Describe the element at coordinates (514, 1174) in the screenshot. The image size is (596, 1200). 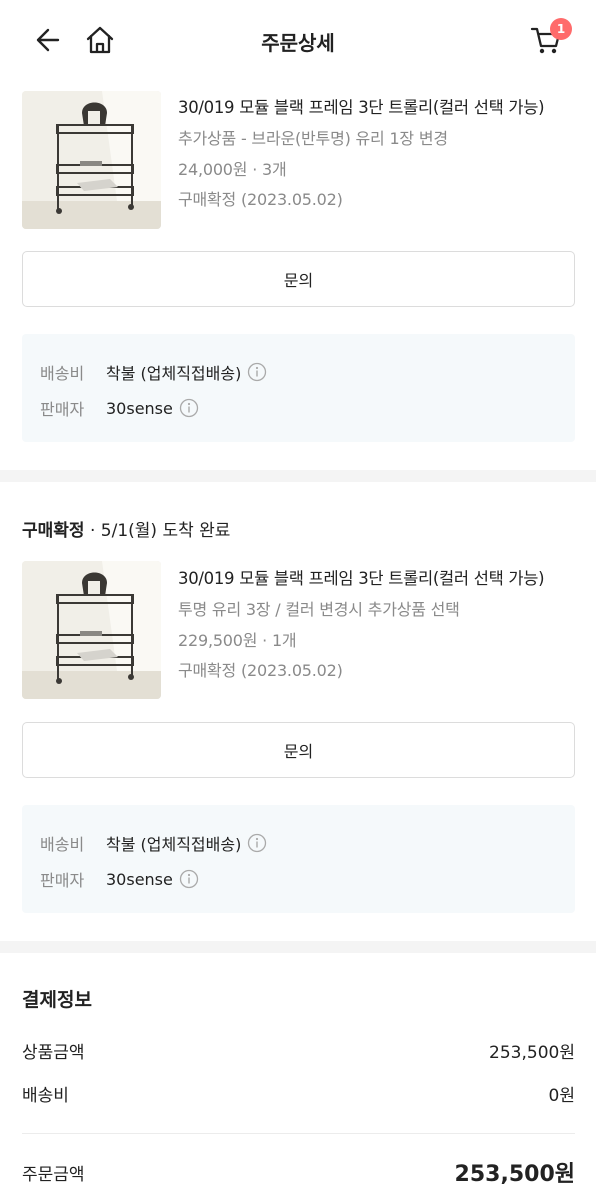
I see `total-value: 253,500원` at that location.